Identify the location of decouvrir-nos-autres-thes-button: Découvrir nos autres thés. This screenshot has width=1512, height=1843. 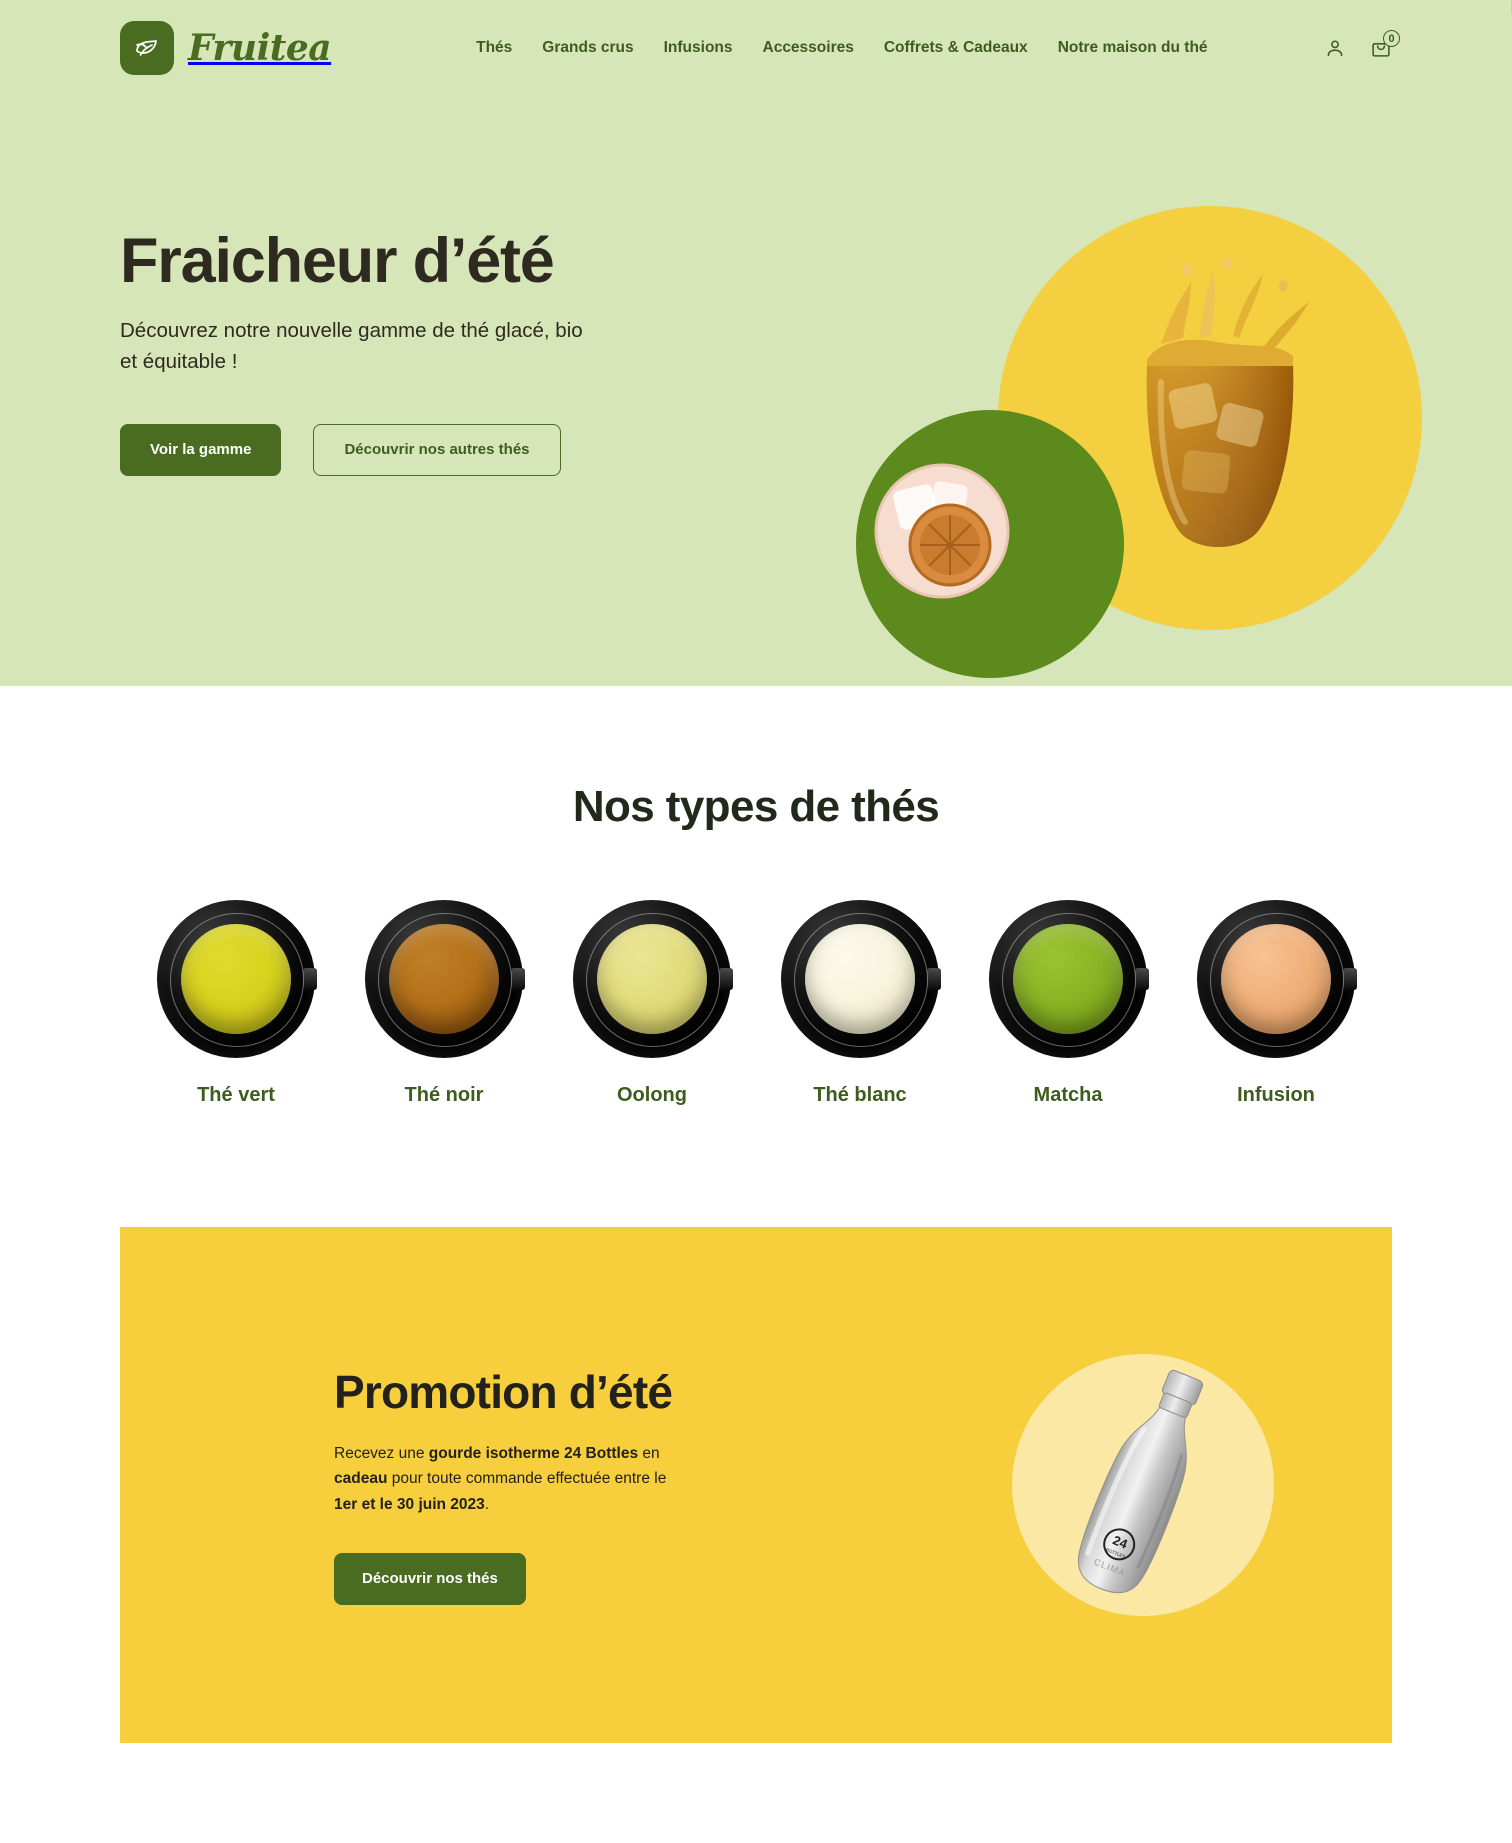
(437, 449).